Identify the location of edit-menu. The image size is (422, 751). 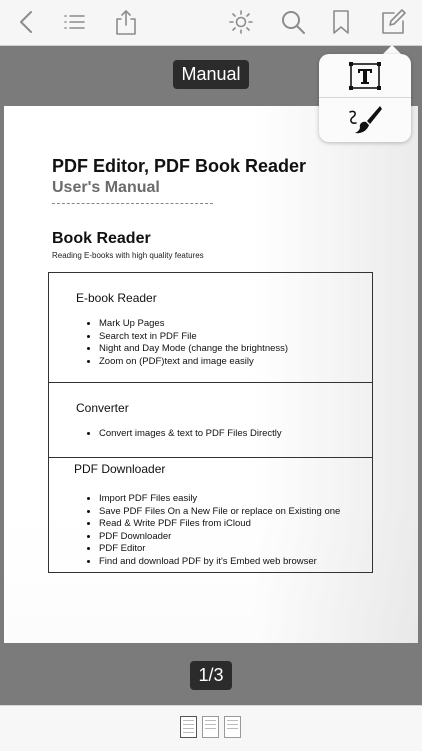
(365, 98).